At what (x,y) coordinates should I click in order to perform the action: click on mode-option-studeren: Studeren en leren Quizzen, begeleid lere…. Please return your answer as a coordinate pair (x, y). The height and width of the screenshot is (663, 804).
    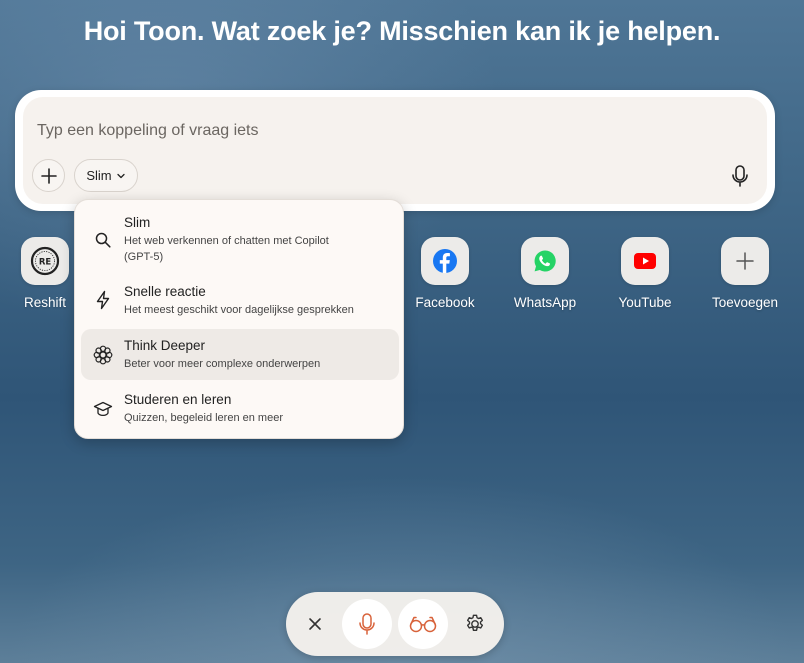
    Looking at the image, I should click on (240, 408).